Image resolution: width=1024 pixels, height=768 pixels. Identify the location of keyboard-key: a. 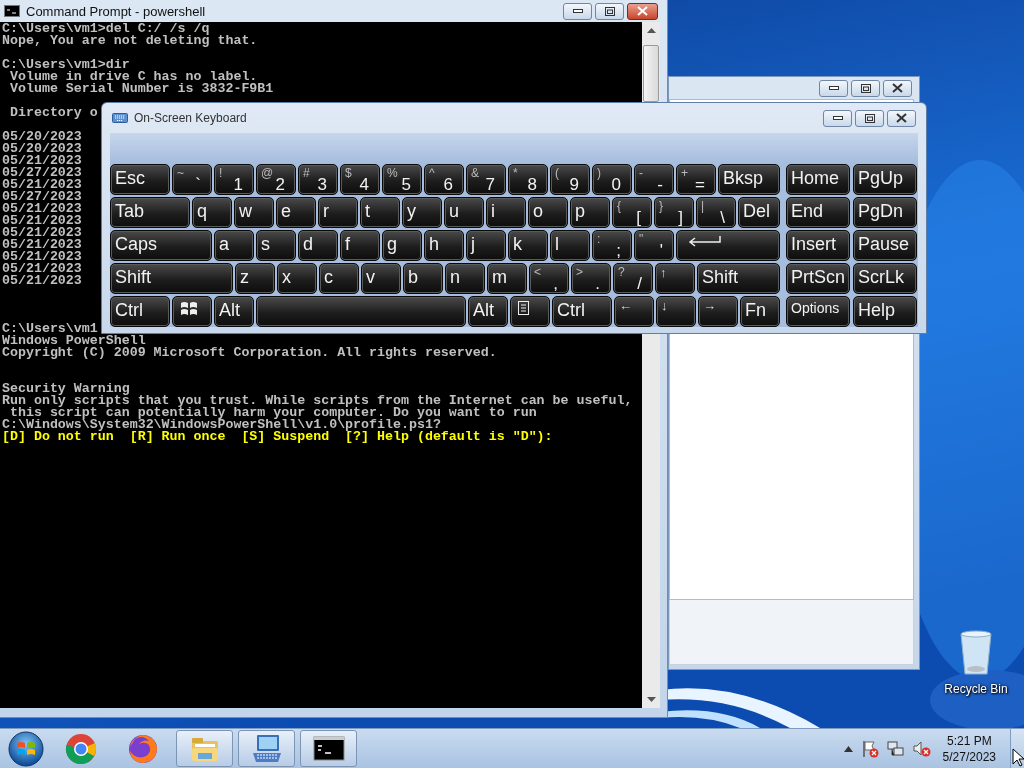
(234, 245).